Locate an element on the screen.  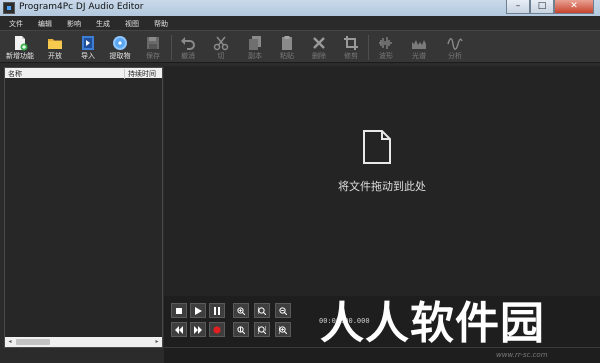
menu-generate: 生成 is located at coordinates (101, 23).